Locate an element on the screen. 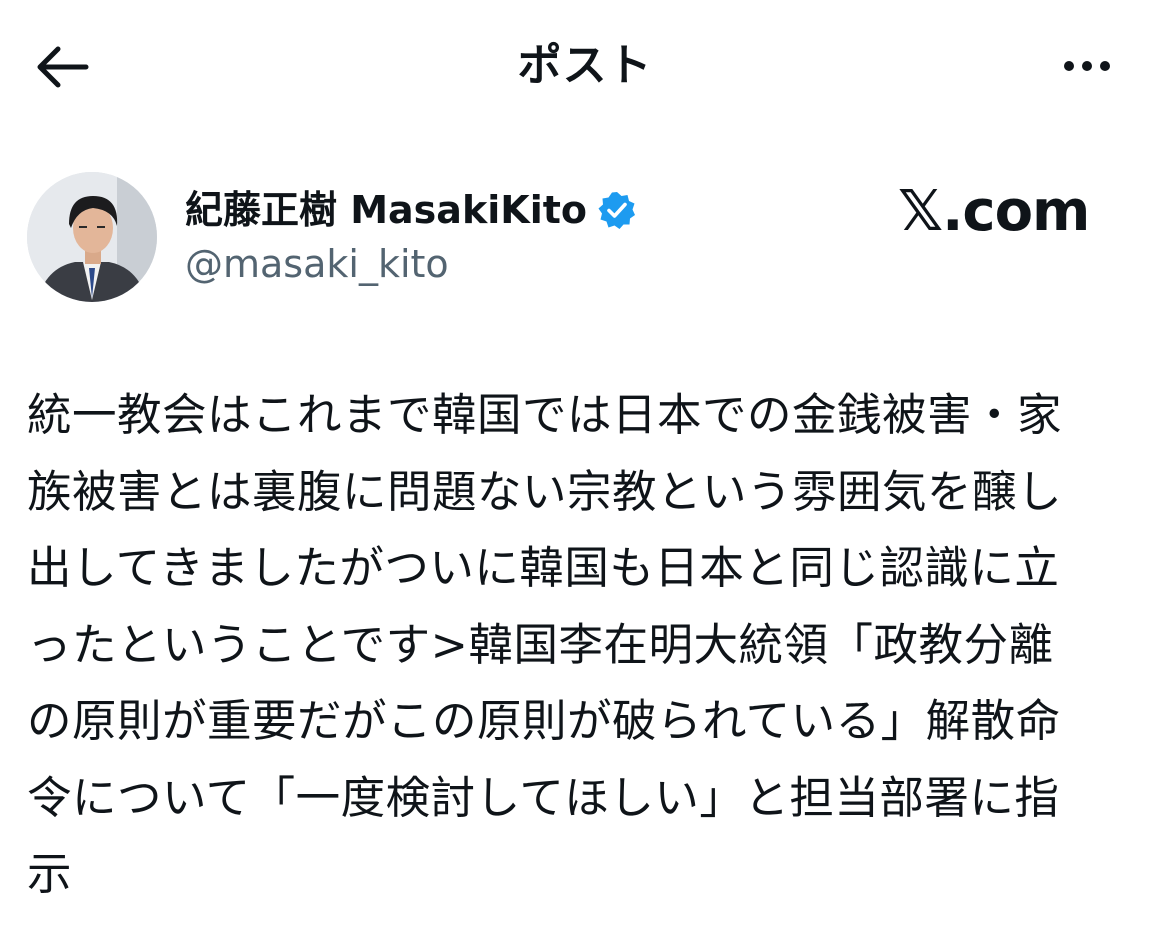  page-title: ポスト is located at coordinates (585, 65).